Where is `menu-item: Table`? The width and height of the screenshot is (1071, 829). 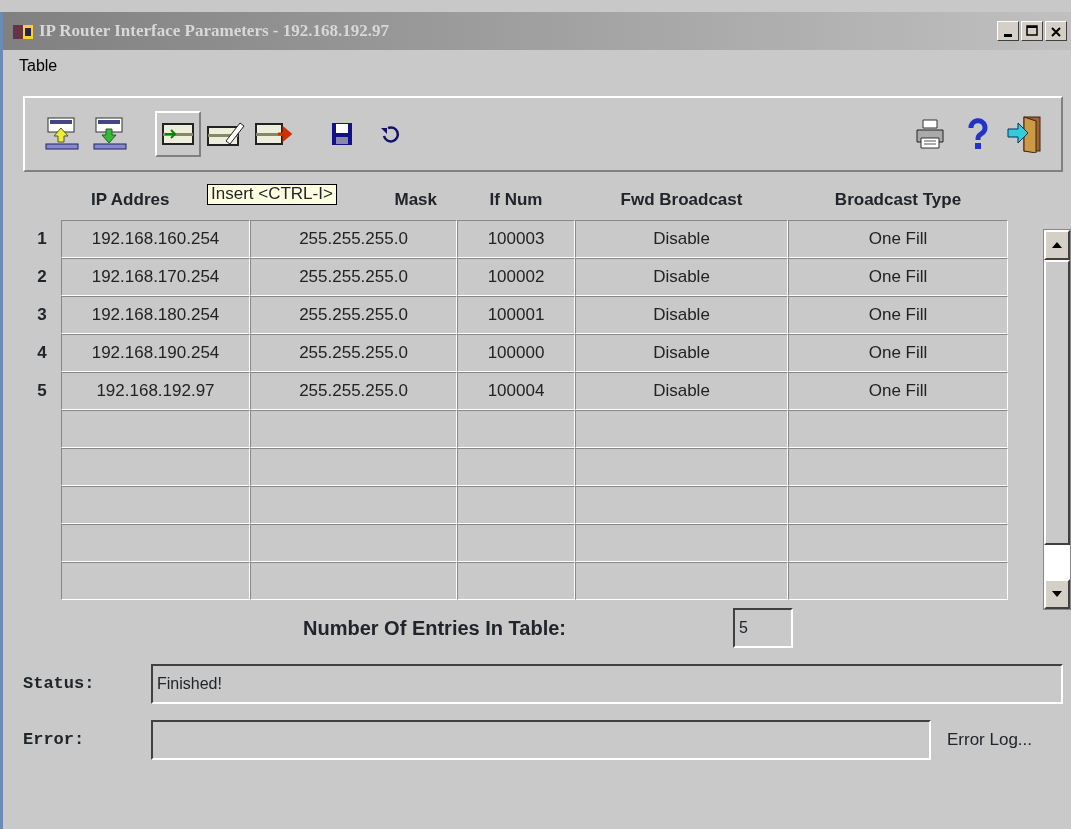
menu-item: Table is located at coordinates (38, 66).